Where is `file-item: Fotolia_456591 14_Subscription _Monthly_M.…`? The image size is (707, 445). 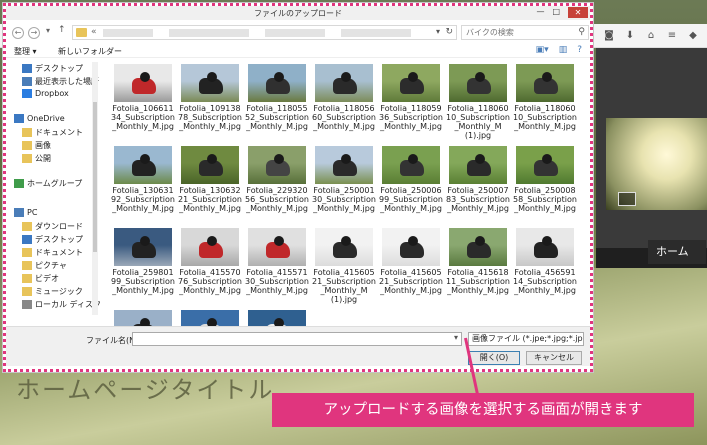
file-item: Fotolia_456591 14_Subscription _Monthly_M.… is located at coordinates (545, 261).